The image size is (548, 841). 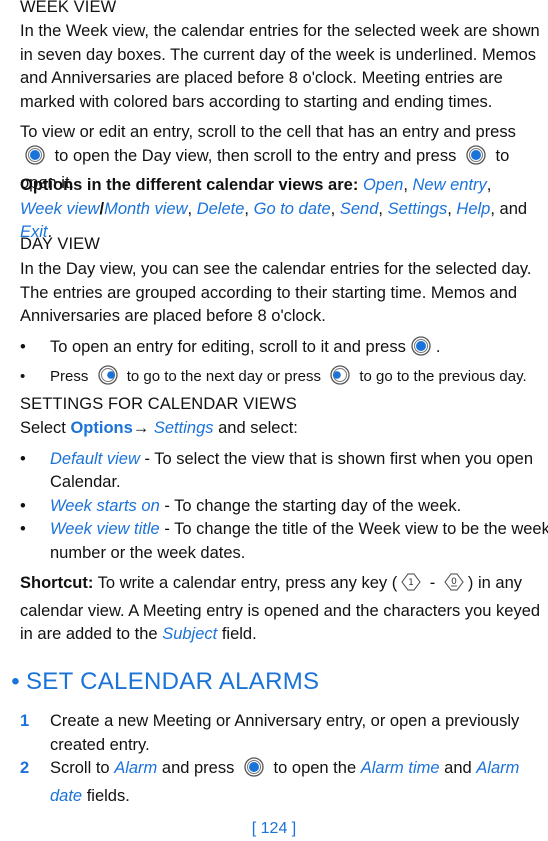 I want to click on alarm-time-field-link: Alarm time, so click(x=400, y=768).